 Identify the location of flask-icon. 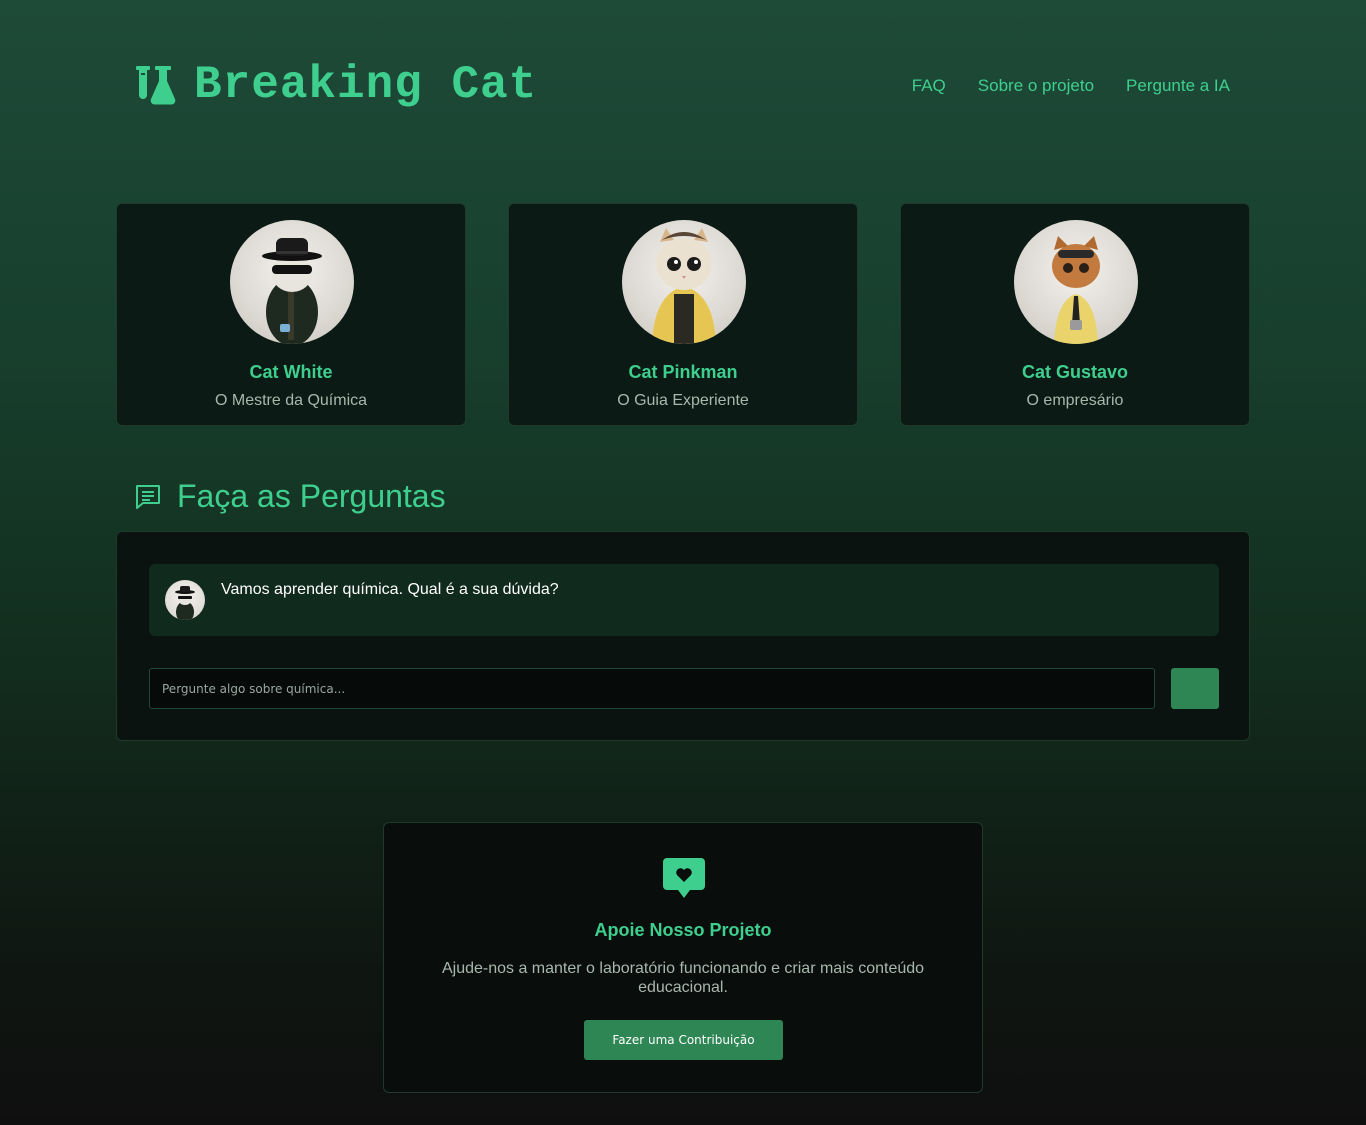
(156, 85).